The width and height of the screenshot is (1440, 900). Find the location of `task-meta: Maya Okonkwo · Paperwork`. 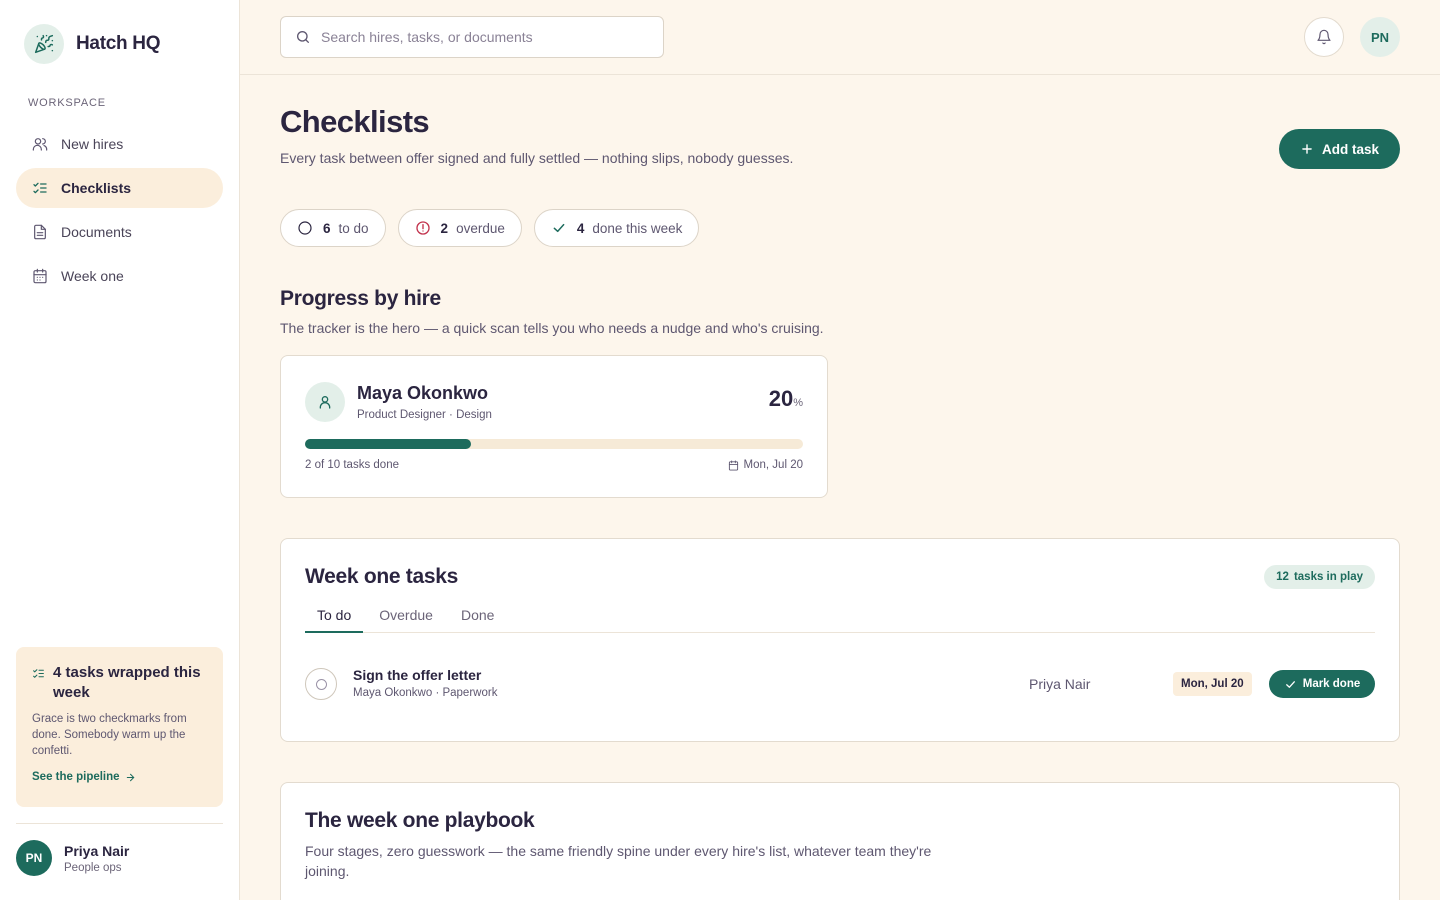

task-meta: Maya Okonkwo · Paperwork is located at coordinates (425, 693).